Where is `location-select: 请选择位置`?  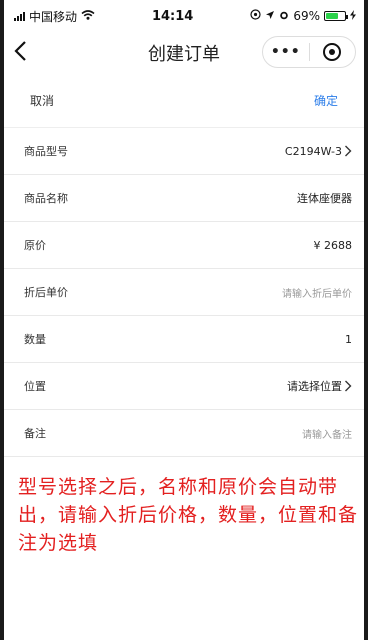 location-select: 请选择位置 is located at coordinates (319, 386).